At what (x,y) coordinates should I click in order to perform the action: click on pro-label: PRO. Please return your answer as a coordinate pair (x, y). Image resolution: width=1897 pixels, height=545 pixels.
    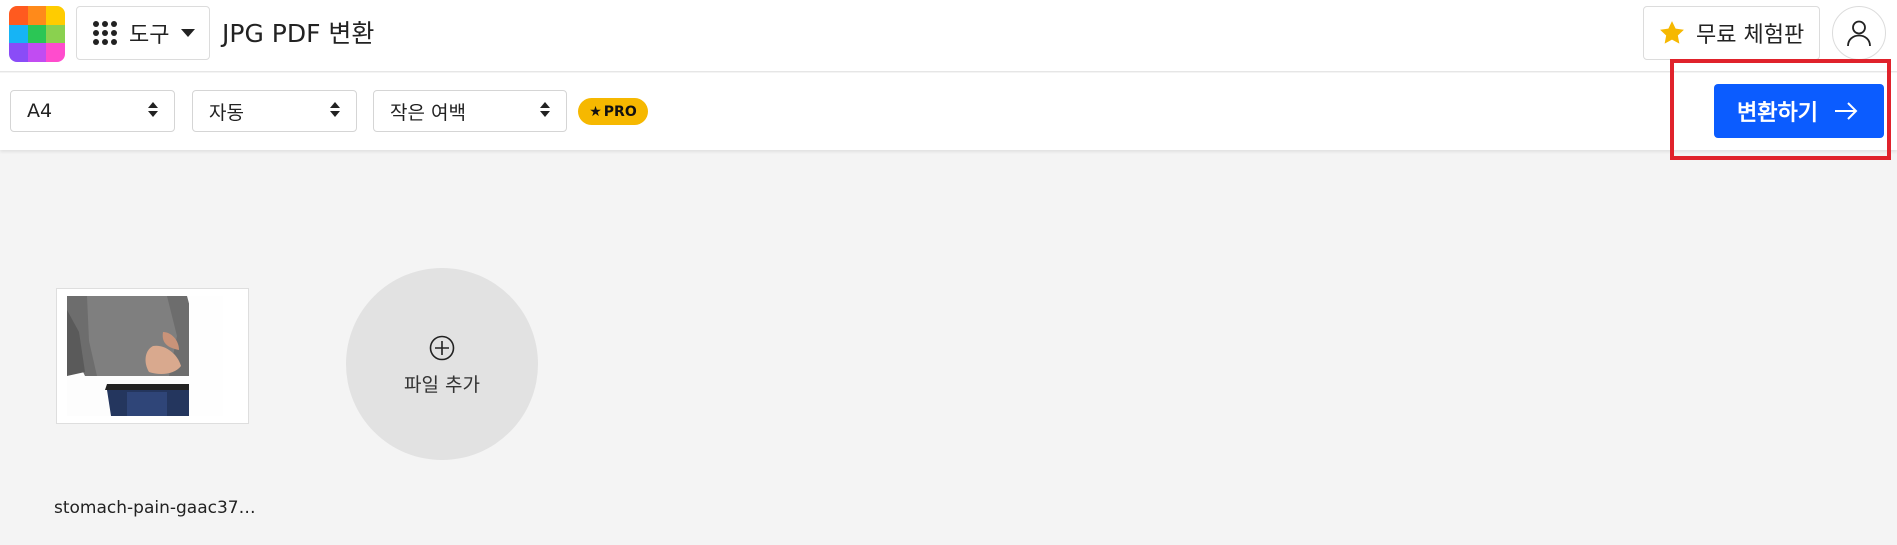
    Looking at the image, I should click on (620, 111).